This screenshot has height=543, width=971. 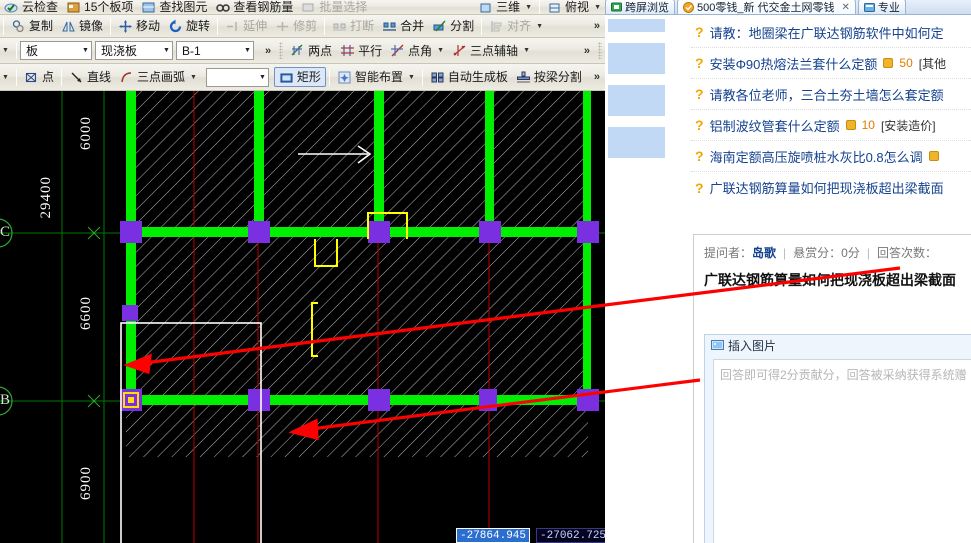 What do you see at coordinates (31, 7) in the screenshot?
I see `toolbar-item-cloud-check: 云检查` at bounding box center [31, 7].